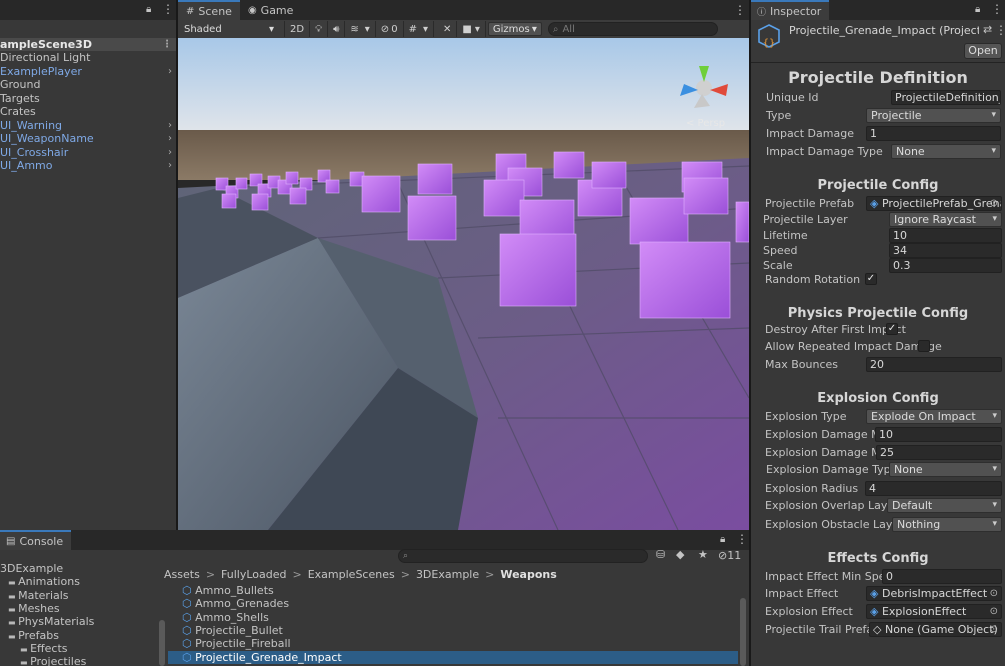  I want to click on breadcrumb-item: ExampleScenes, so click(351, 574).